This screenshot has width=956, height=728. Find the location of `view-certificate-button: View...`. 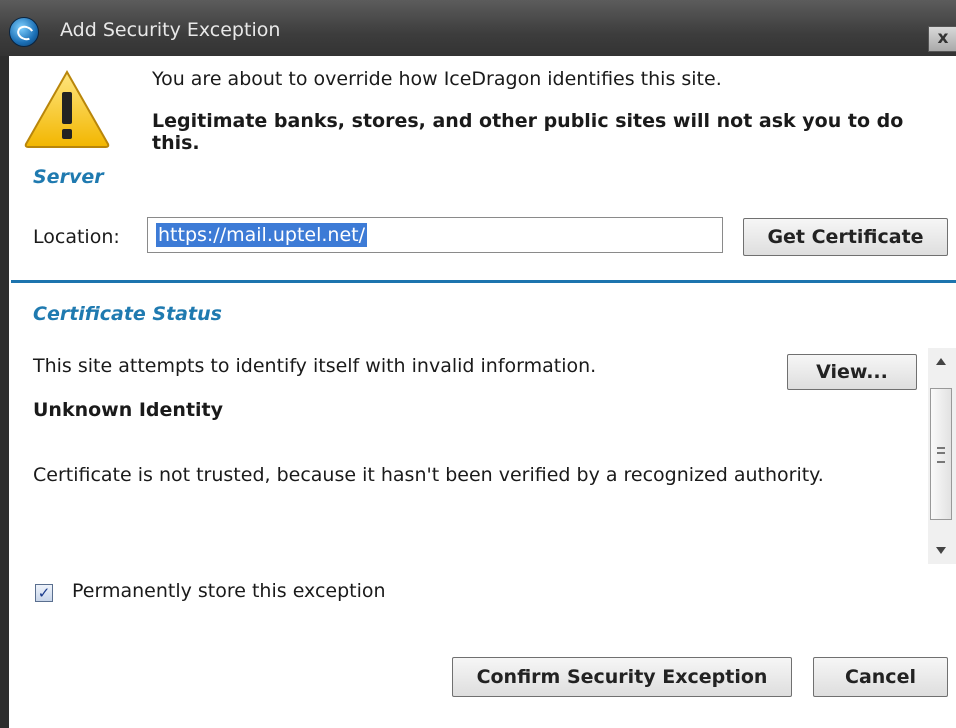

view-certificate-button: View... is located at coordinates (852, 372).